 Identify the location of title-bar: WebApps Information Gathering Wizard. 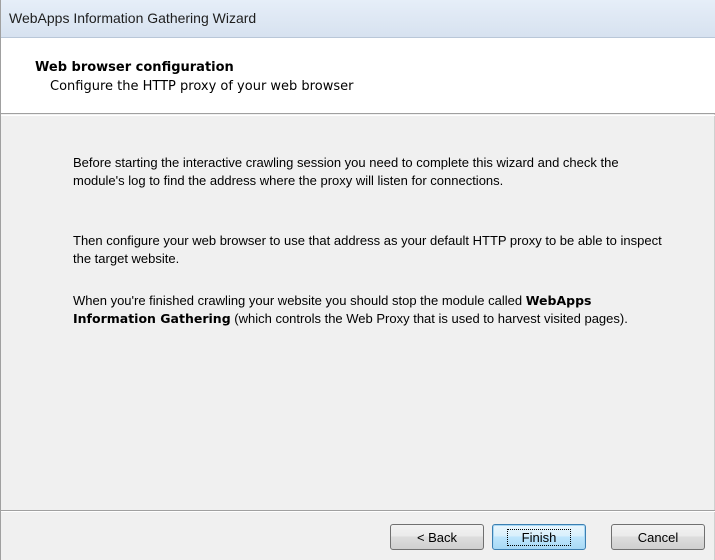
(358, 19).